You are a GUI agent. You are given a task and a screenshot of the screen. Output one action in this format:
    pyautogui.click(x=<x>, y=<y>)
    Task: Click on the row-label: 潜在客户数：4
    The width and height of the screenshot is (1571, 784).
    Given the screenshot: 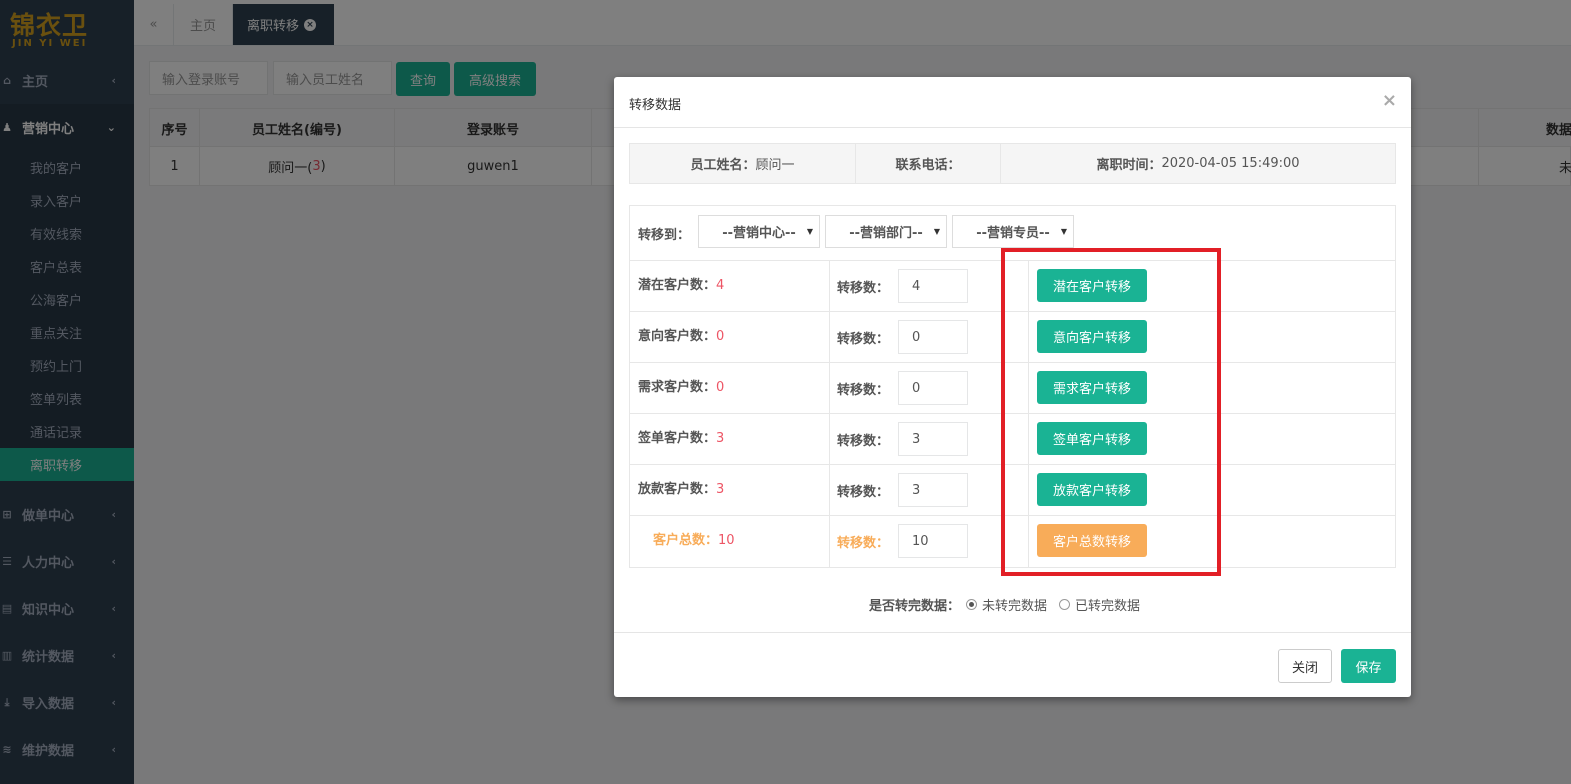 What is the action you would take?
    pyautogui.click(x=681, y=283)
    